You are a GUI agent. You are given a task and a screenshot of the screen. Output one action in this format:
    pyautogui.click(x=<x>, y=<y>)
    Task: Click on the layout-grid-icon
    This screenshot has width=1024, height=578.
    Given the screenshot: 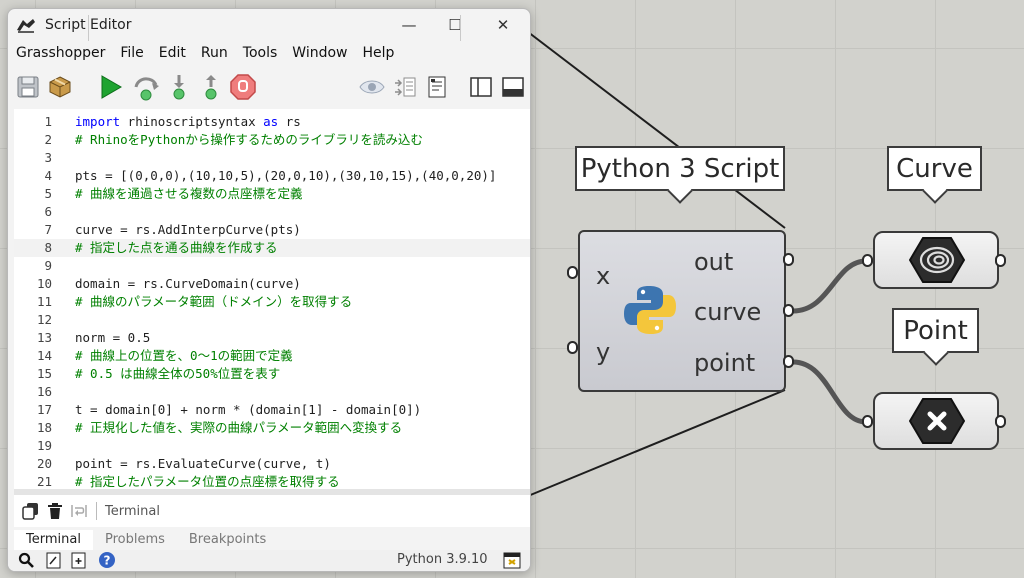 What is the action you would take?
    pyautogui.click(x=512, y=560)
    